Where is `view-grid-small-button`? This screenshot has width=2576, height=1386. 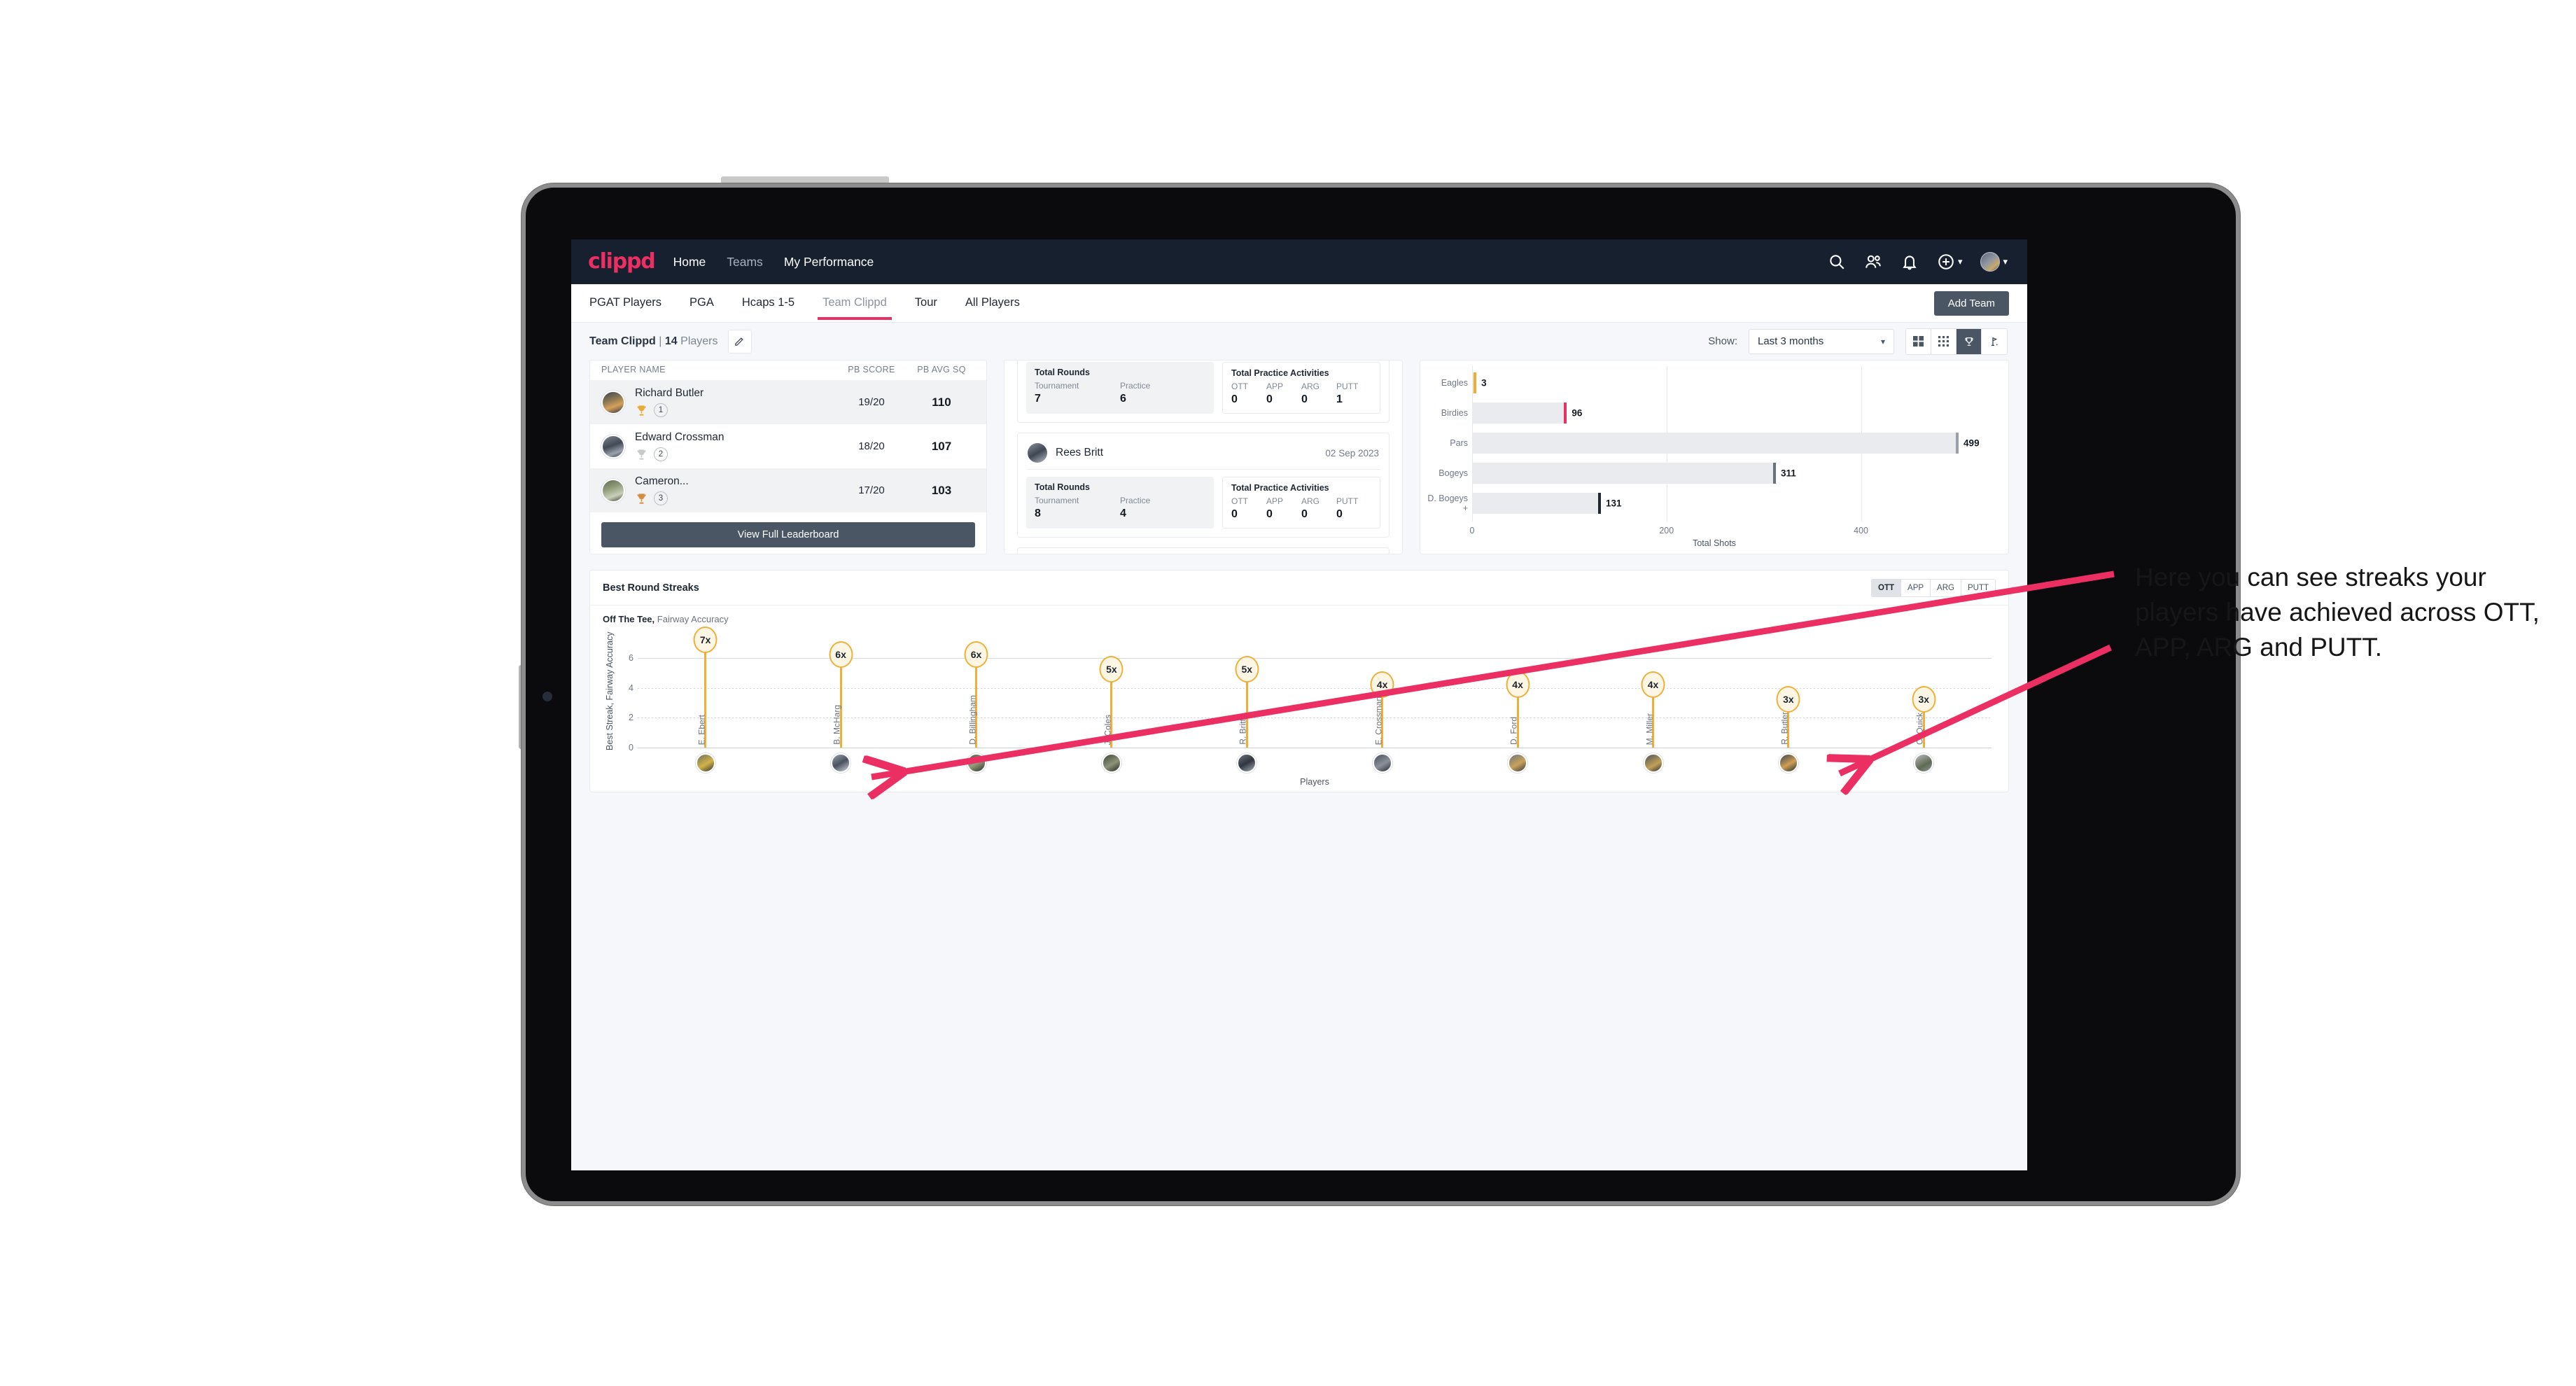
view-grid-small-button is located at coordinates (1943, 341).